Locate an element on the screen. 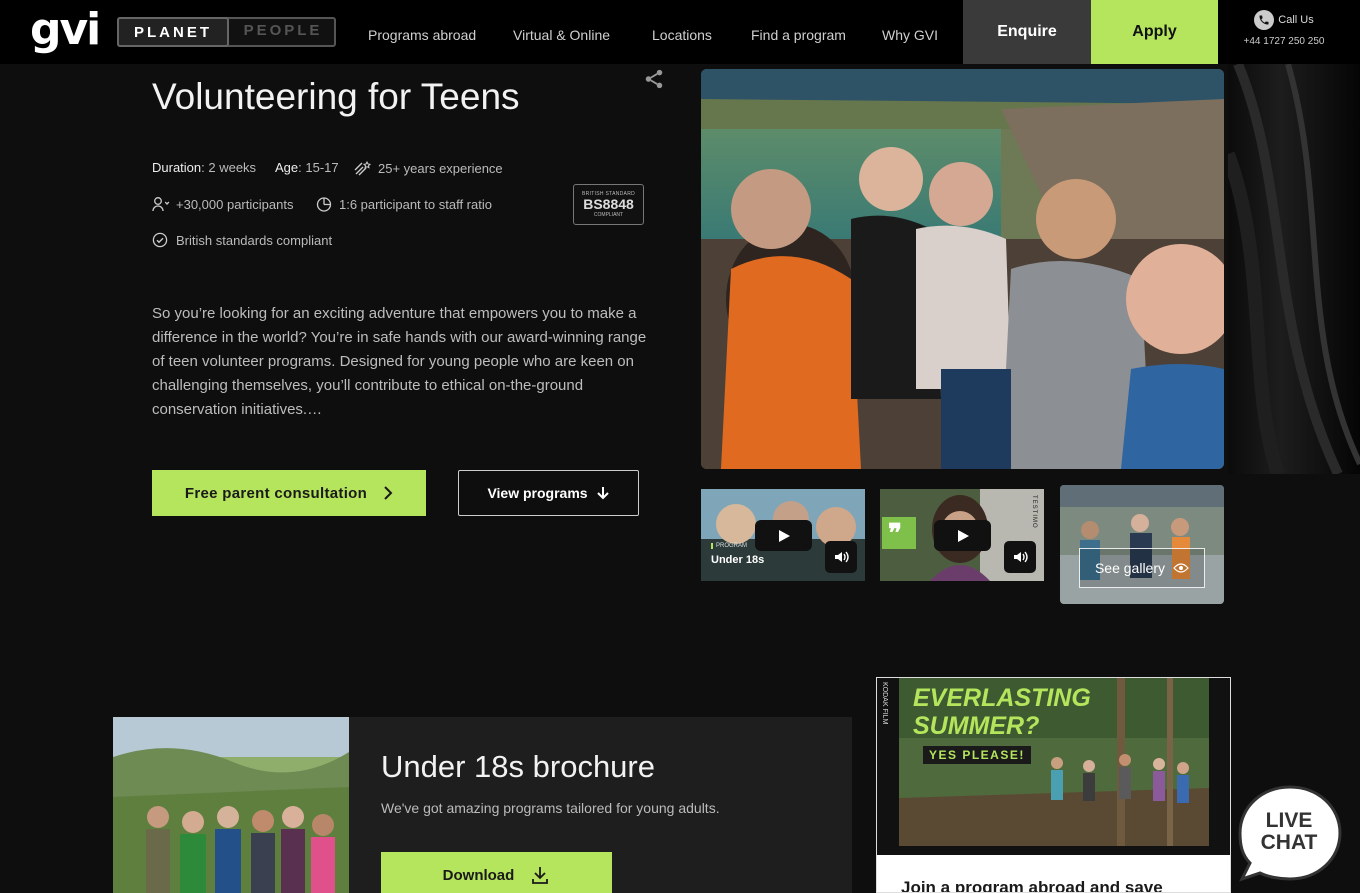 This screenshot has height=893, width=1360. ratio-fact: 1:6 participant to staff ratio is located at coordinates (403, 204).